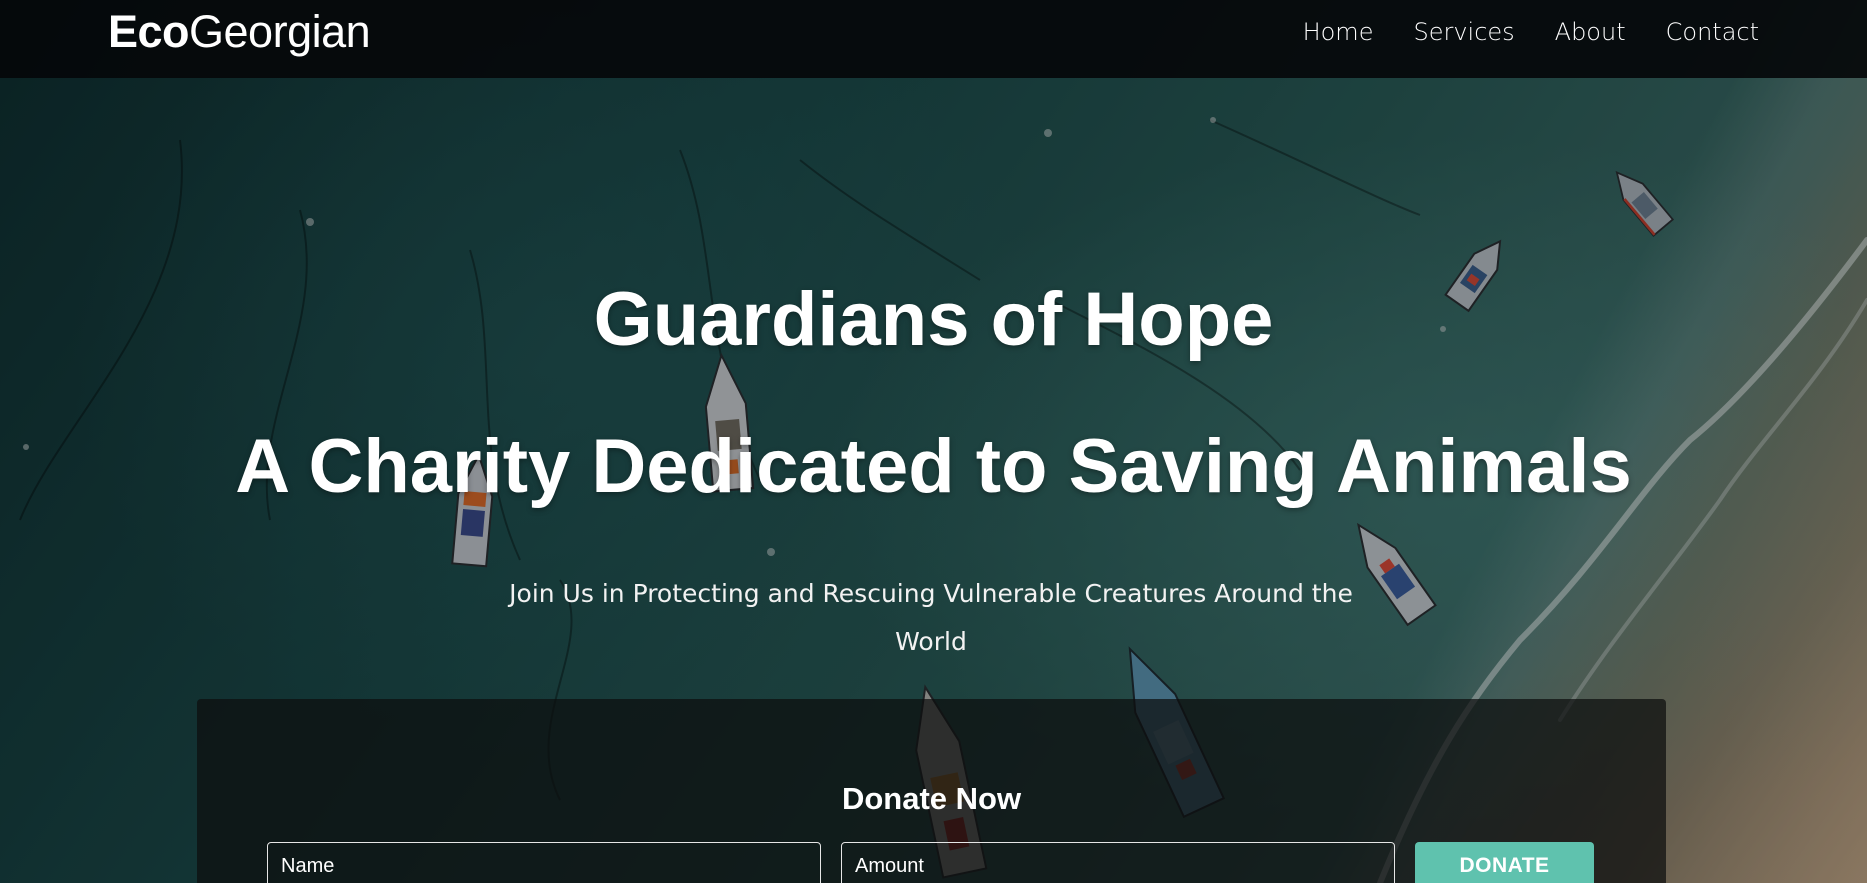 This screenshot has width=1867, height=883. What do you see at coordinates (280, 31) in the screenshot?
I see `logo-regular-part: Georgian` at bounding box center [280, 31].